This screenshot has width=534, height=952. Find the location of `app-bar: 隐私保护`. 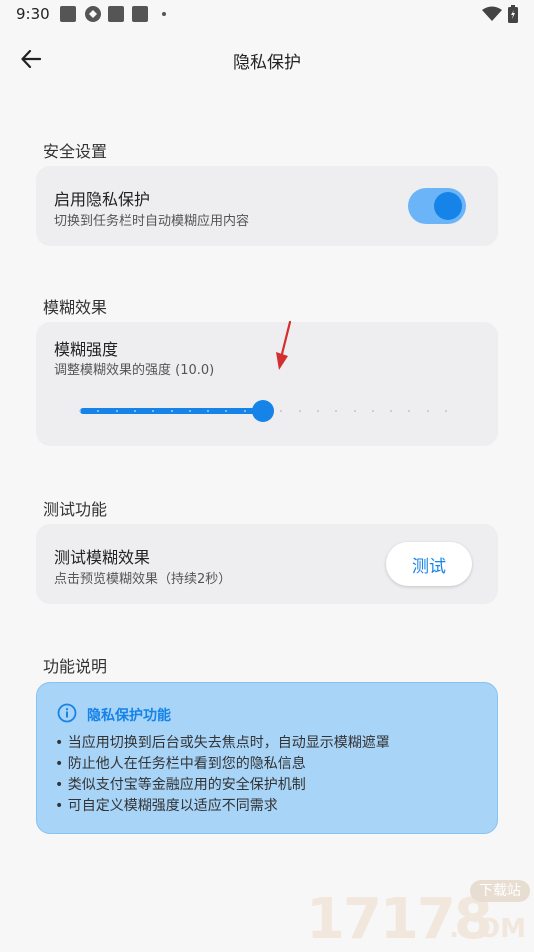

app-bar: 隐私保护 is located at coordinates (267, 58).